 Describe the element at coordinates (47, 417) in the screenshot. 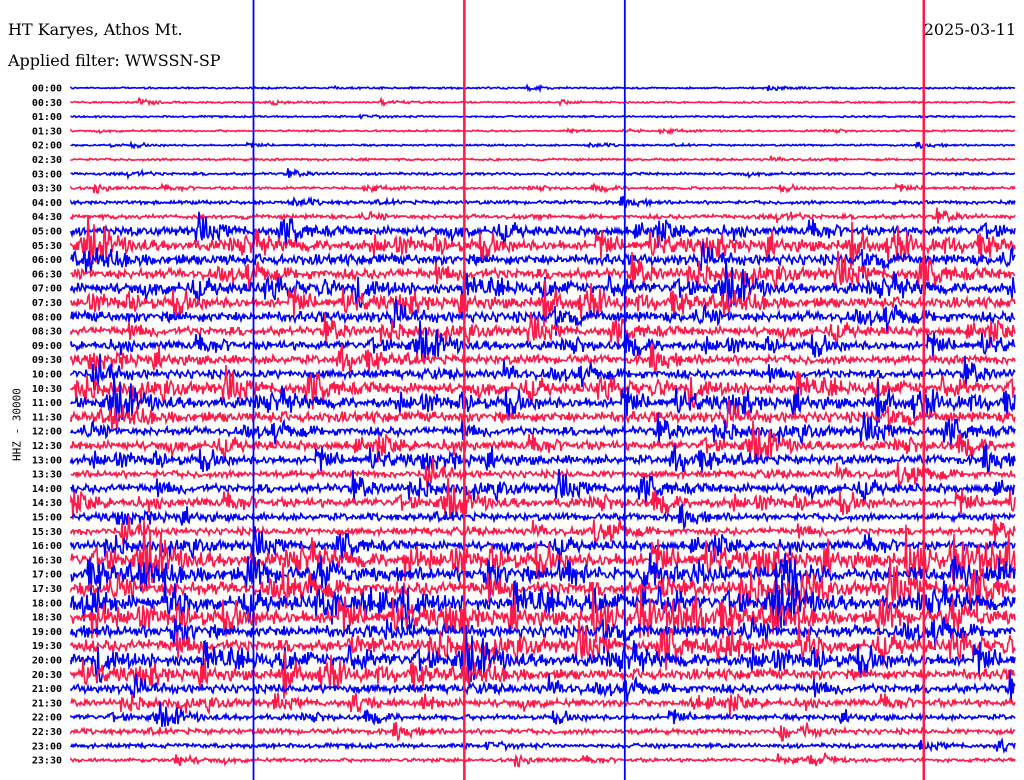

I see `row-time-label: 11:30` at that location.